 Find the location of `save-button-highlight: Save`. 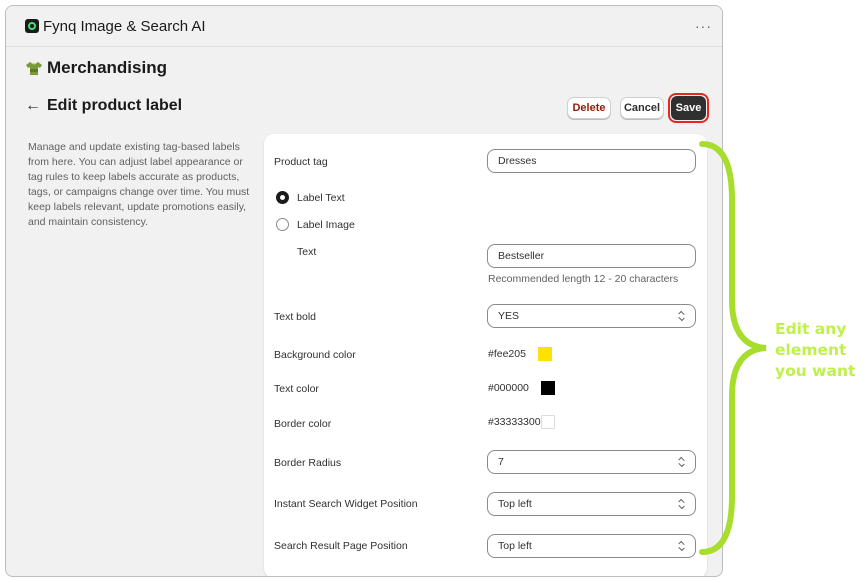

save-button-highlight: Save is located at coordinates (688, 108).